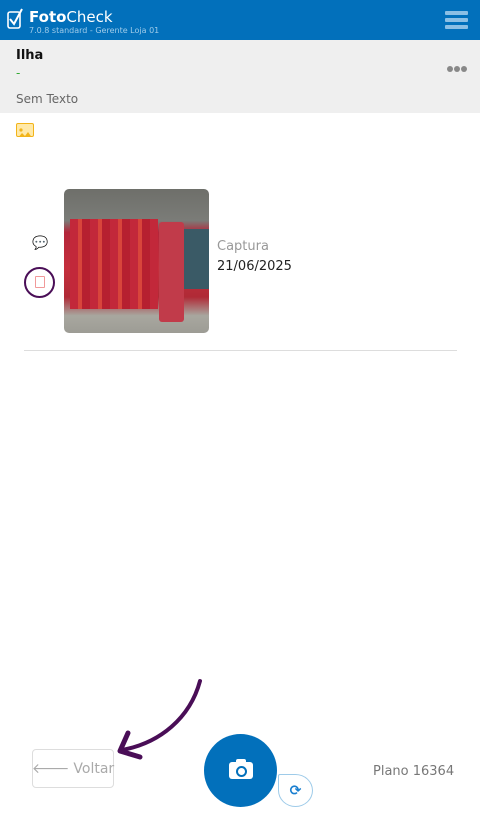 This screenshot has height=820, width=480. I want to click on photo-thumbnail, so click(136, 261).